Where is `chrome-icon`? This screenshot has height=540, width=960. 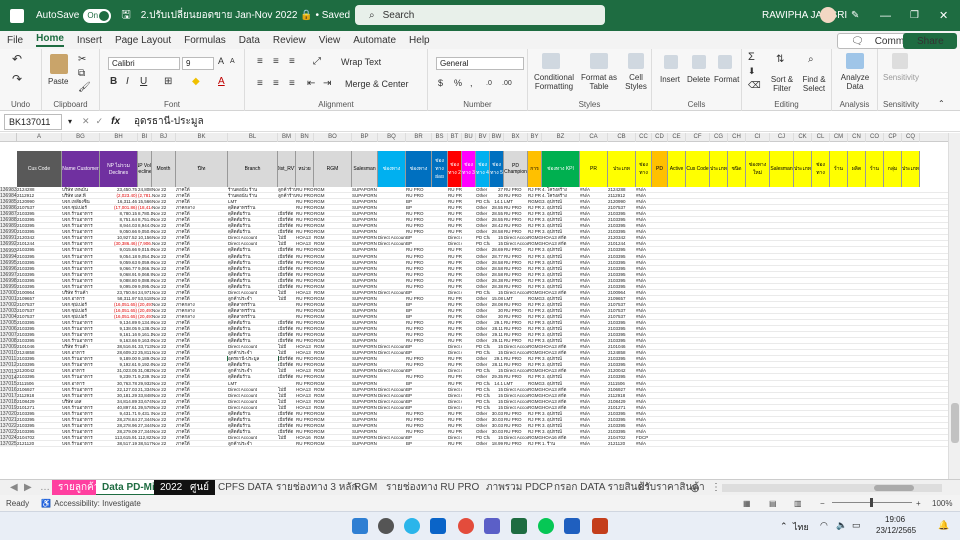 chrome-icon is located at coordinates (466, 526).